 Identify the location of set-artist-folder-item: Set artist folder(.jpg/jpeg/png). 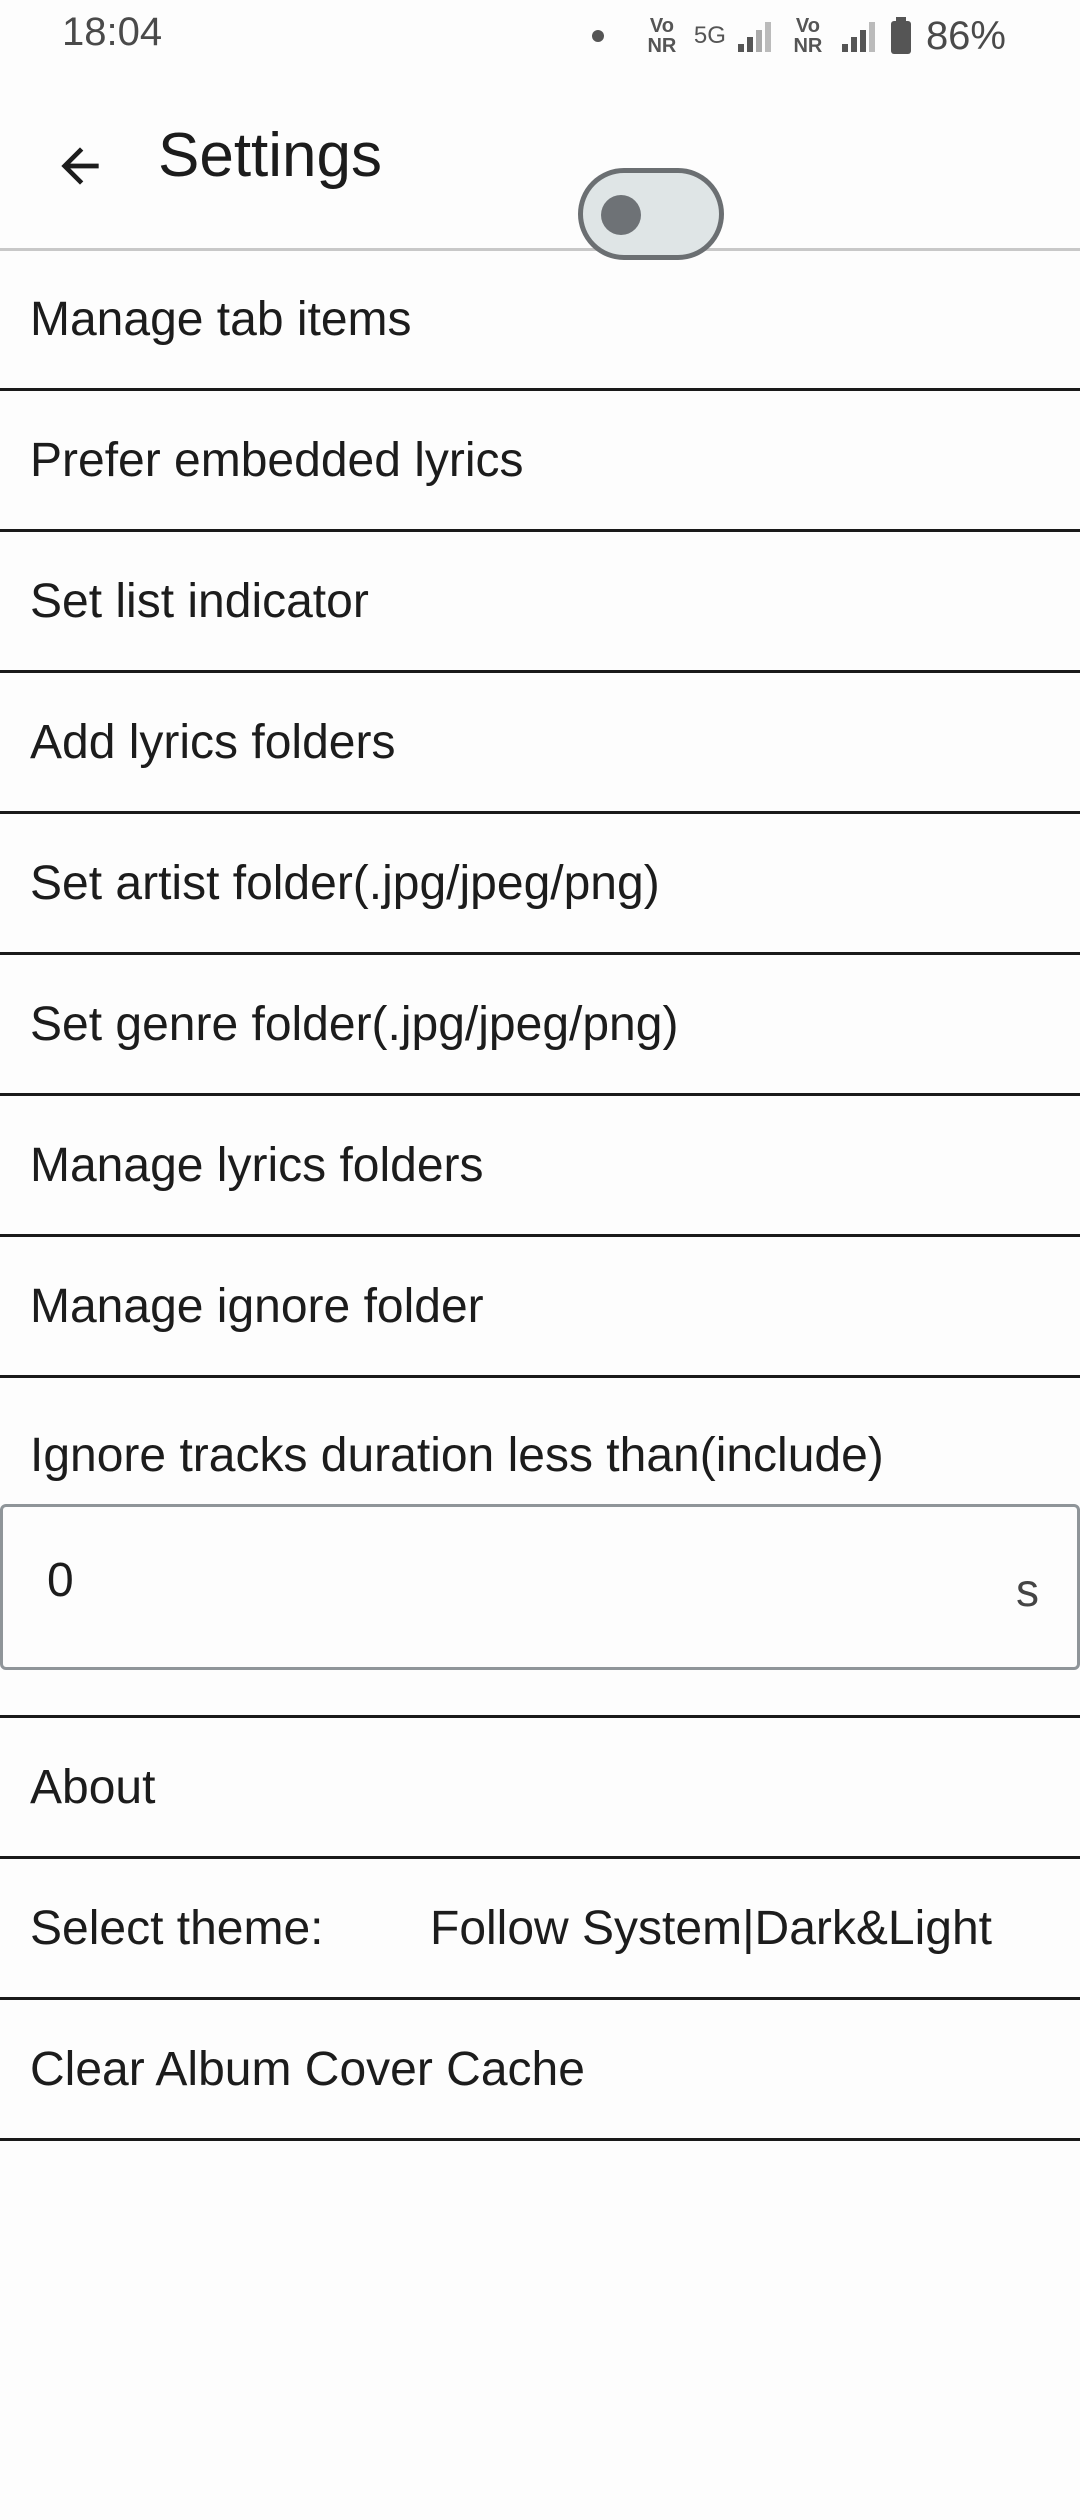
(540, 884).